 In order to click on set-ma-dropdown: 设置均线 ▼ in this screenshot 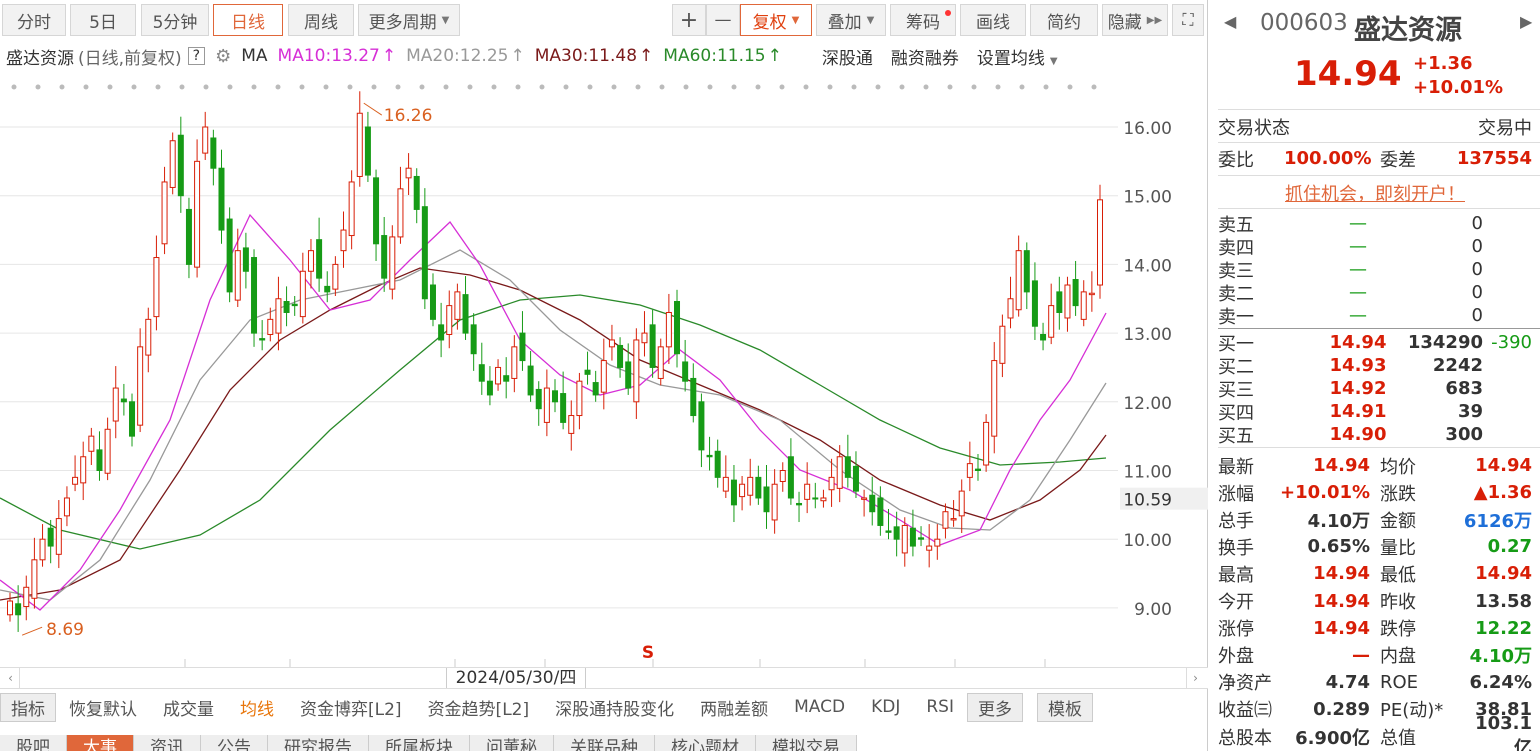, I will do `click(1017, 56)`.